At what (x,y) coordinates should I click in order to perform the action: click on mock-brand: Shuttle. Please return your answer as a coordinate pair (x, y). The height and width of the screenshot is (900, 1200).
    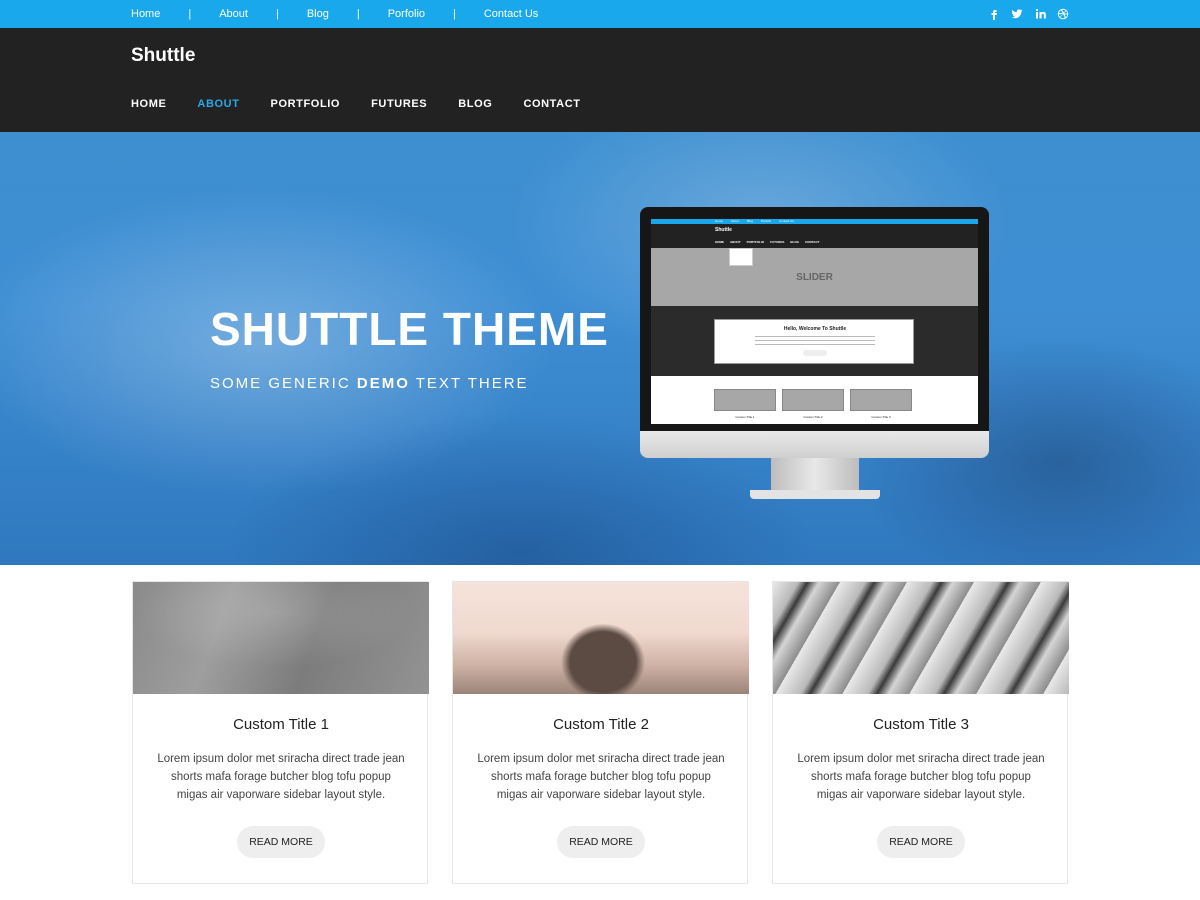
    Looking at the image, I should click on (723, 230).